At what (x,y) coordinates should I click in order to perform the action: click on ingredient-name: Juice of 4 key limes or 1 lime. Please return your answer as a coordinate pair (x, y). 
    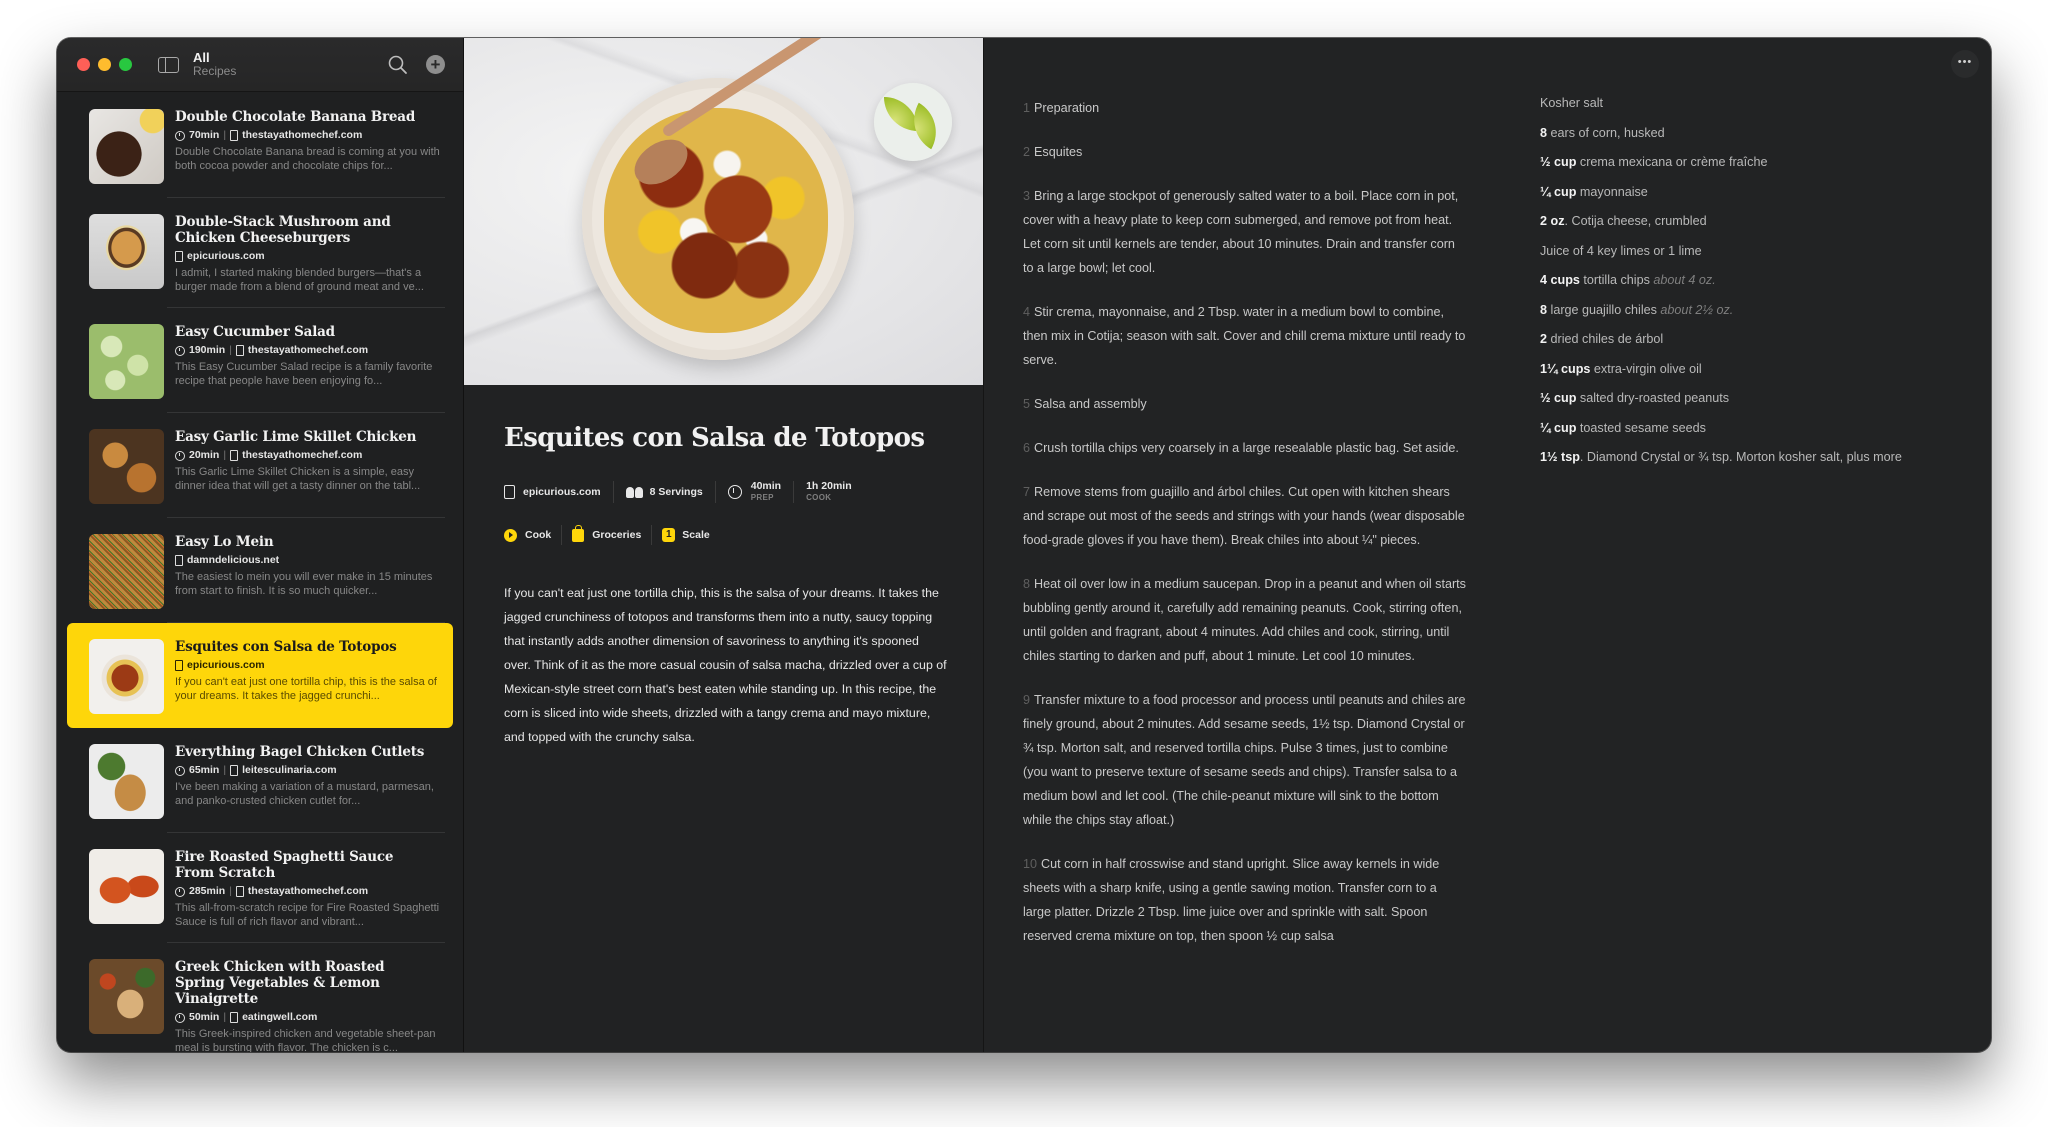
    Looking at the image, I should click on (1621, 250).